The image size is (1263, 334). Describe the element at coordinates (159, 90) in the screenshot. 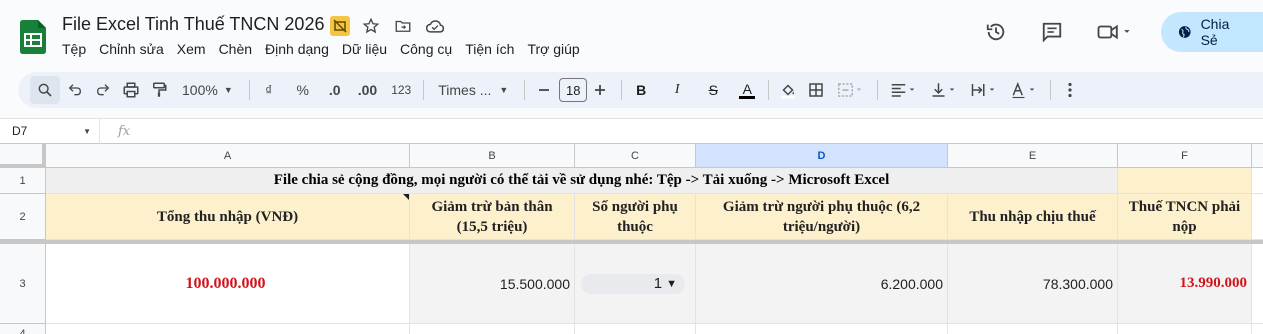

I see `paint-format-icon` at that location.